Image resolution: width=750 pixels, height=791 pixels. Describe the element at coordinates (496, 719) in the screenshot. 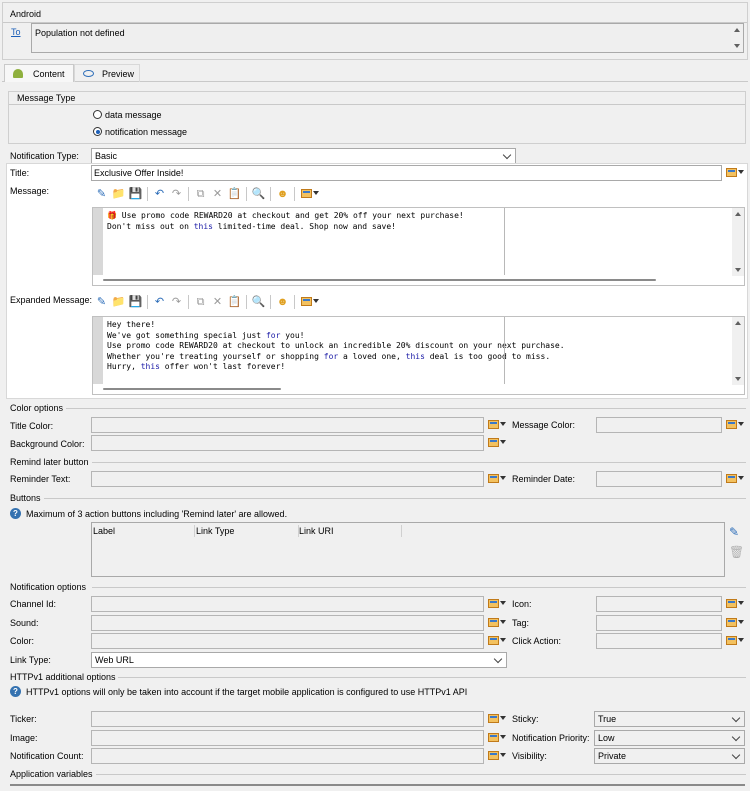

I see `ticker-personalize` at that location.